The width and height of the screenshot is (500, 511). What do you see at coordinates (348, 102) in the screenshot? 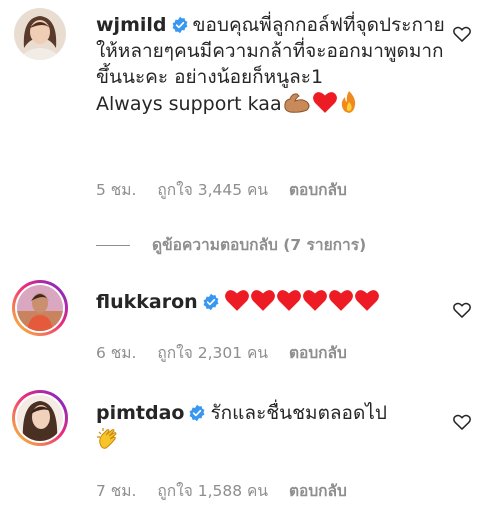
I see `fire-emoji` at bounding box center [348, 102].